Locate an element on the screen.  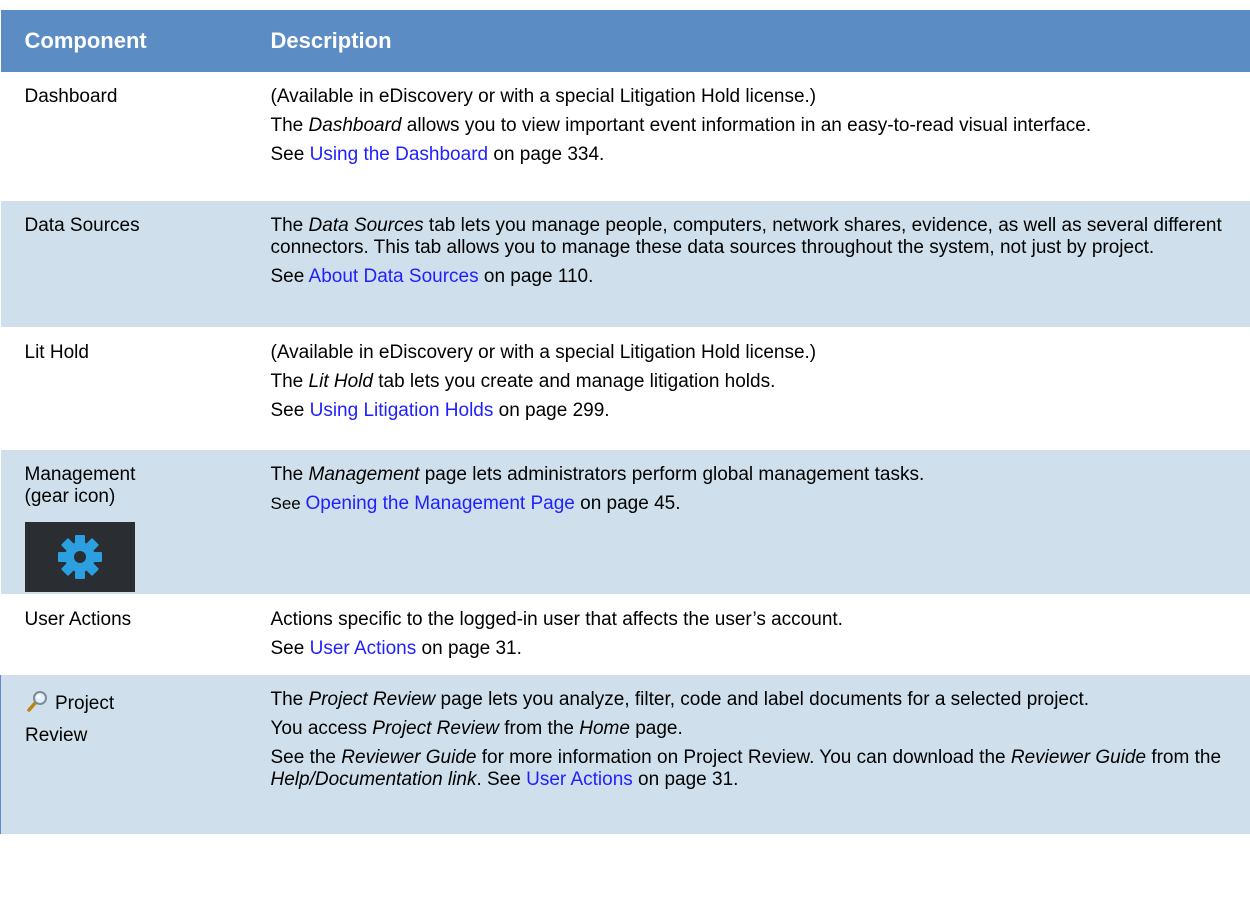
component-name: Lit Hold is located at coordinates (127, 388).